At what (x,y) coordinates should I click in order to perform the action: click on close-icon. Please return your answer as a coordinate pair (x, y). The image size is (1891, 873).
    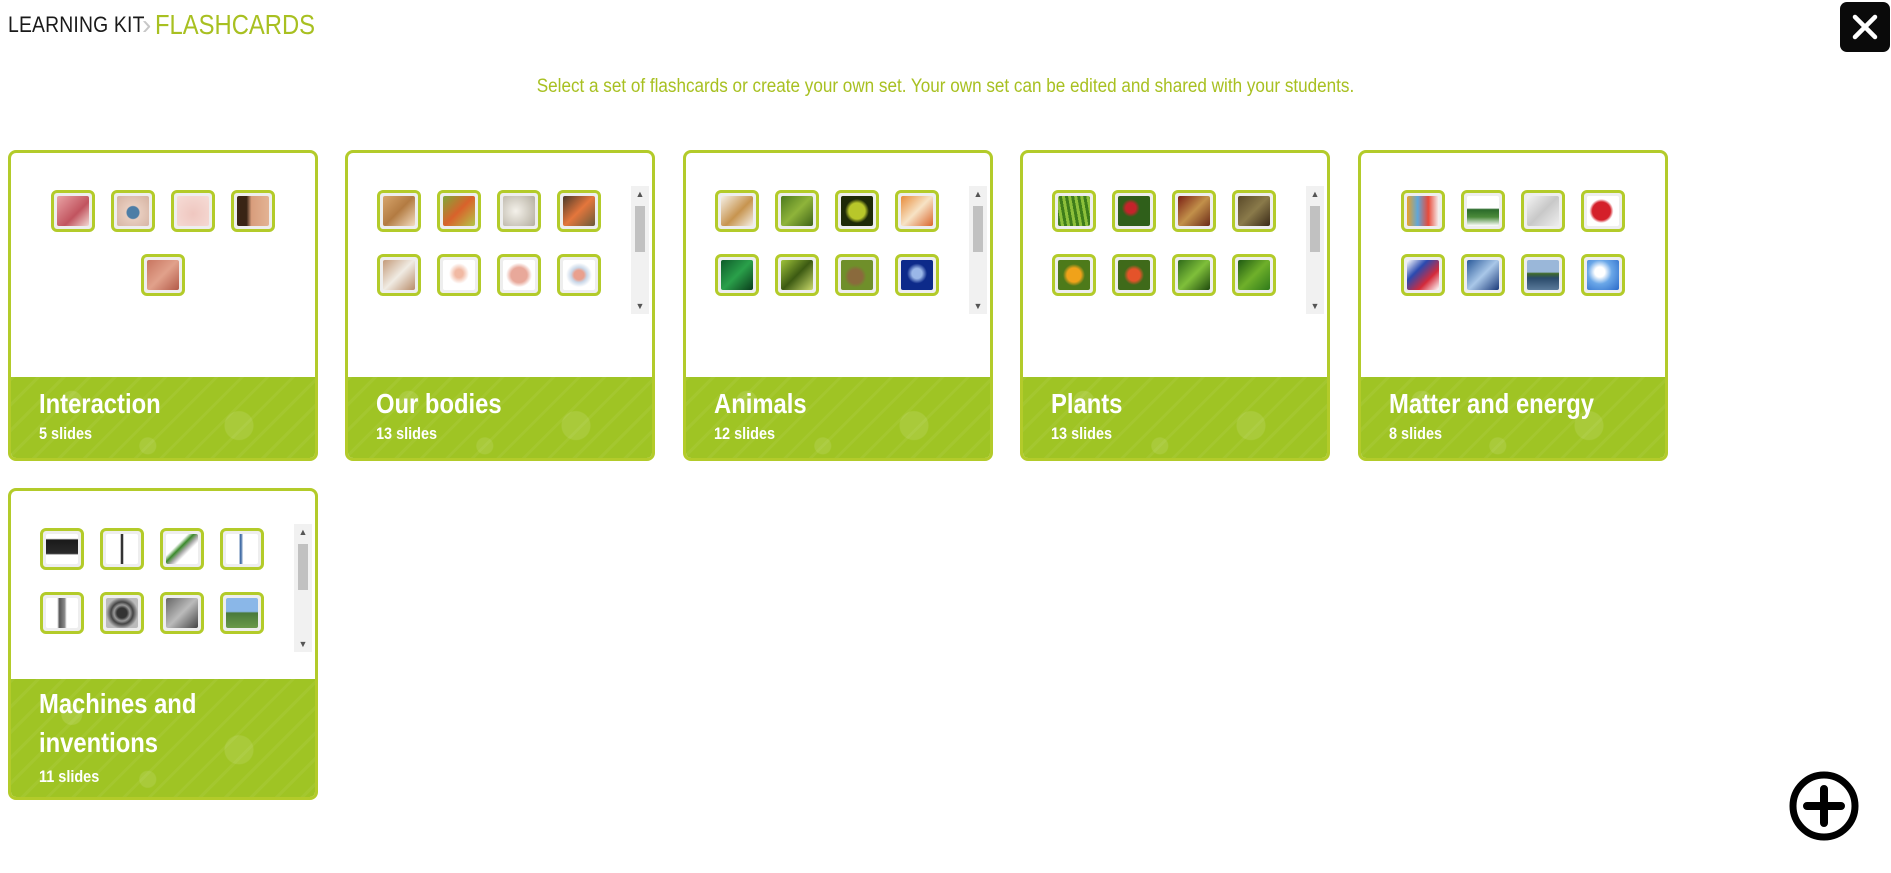
    Looking at the image, I should click on (1865, 27).